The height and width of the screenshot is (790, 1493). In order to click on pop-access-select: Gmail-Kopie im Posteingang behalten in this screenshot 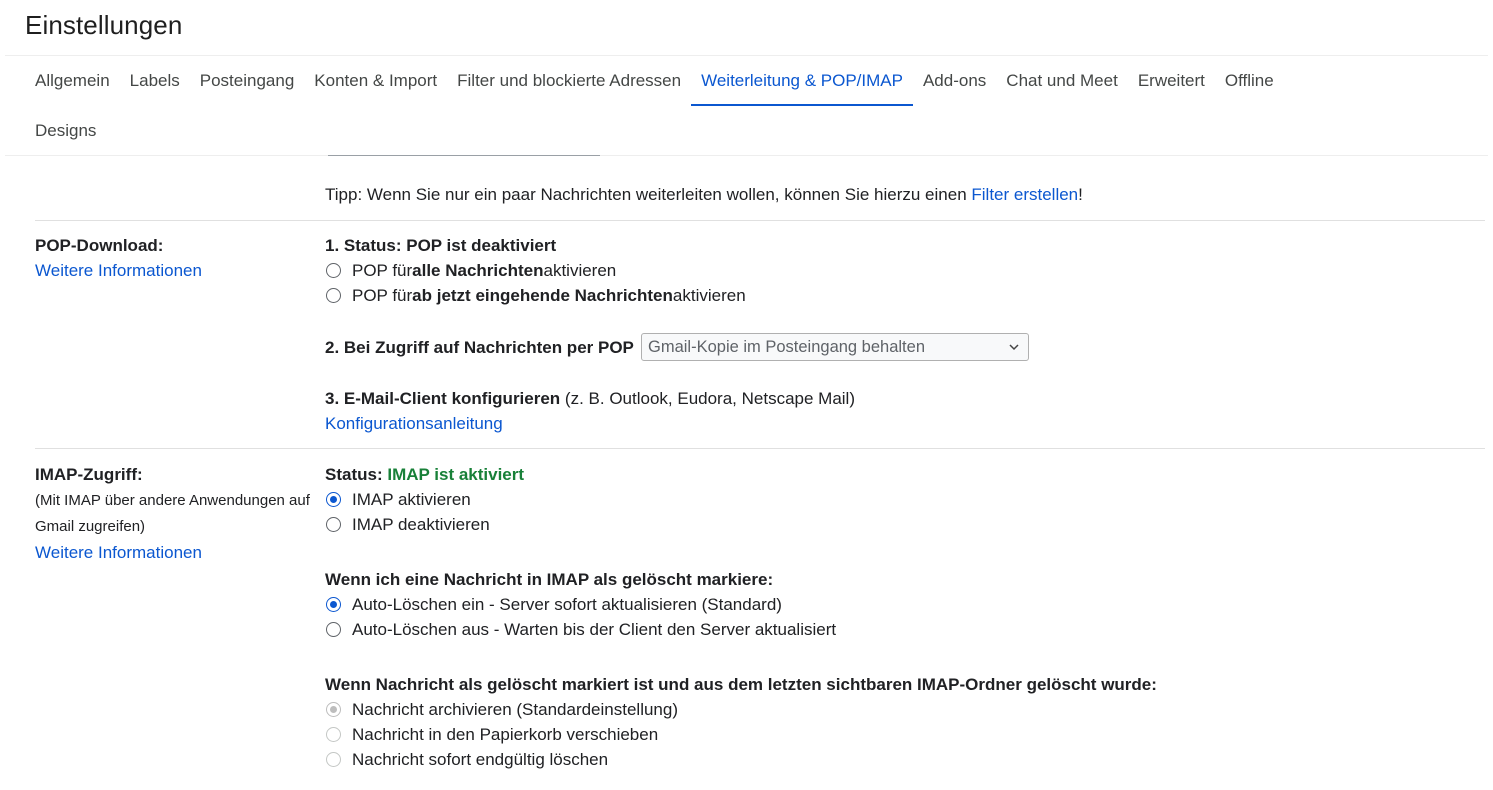, I will do `click(835, 347)`.